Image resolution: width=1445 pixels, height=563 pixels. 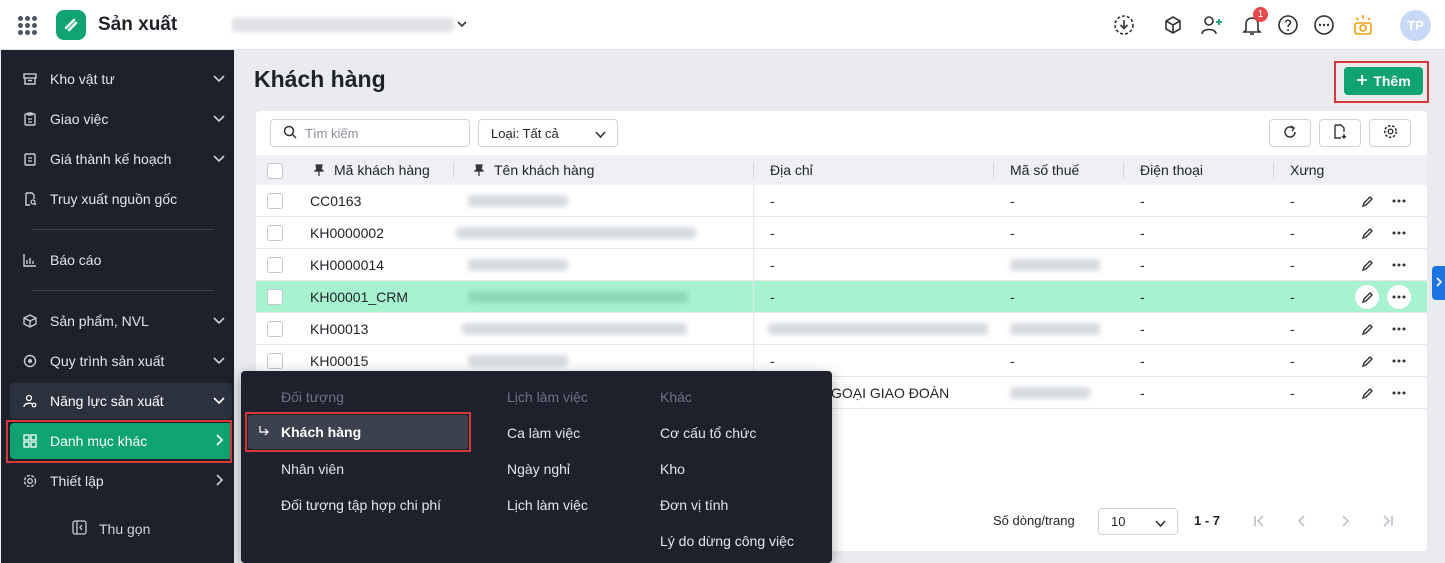 I want to click on flyout-item-cost-objects: Đối tượng tập hợp chi phí, so click(x=361, y=505).